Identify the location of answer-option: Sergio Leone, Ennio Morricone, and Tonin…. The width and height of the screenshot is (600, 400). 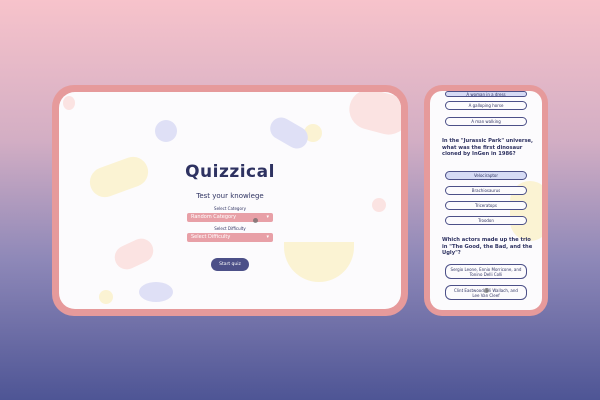
(486, 271).